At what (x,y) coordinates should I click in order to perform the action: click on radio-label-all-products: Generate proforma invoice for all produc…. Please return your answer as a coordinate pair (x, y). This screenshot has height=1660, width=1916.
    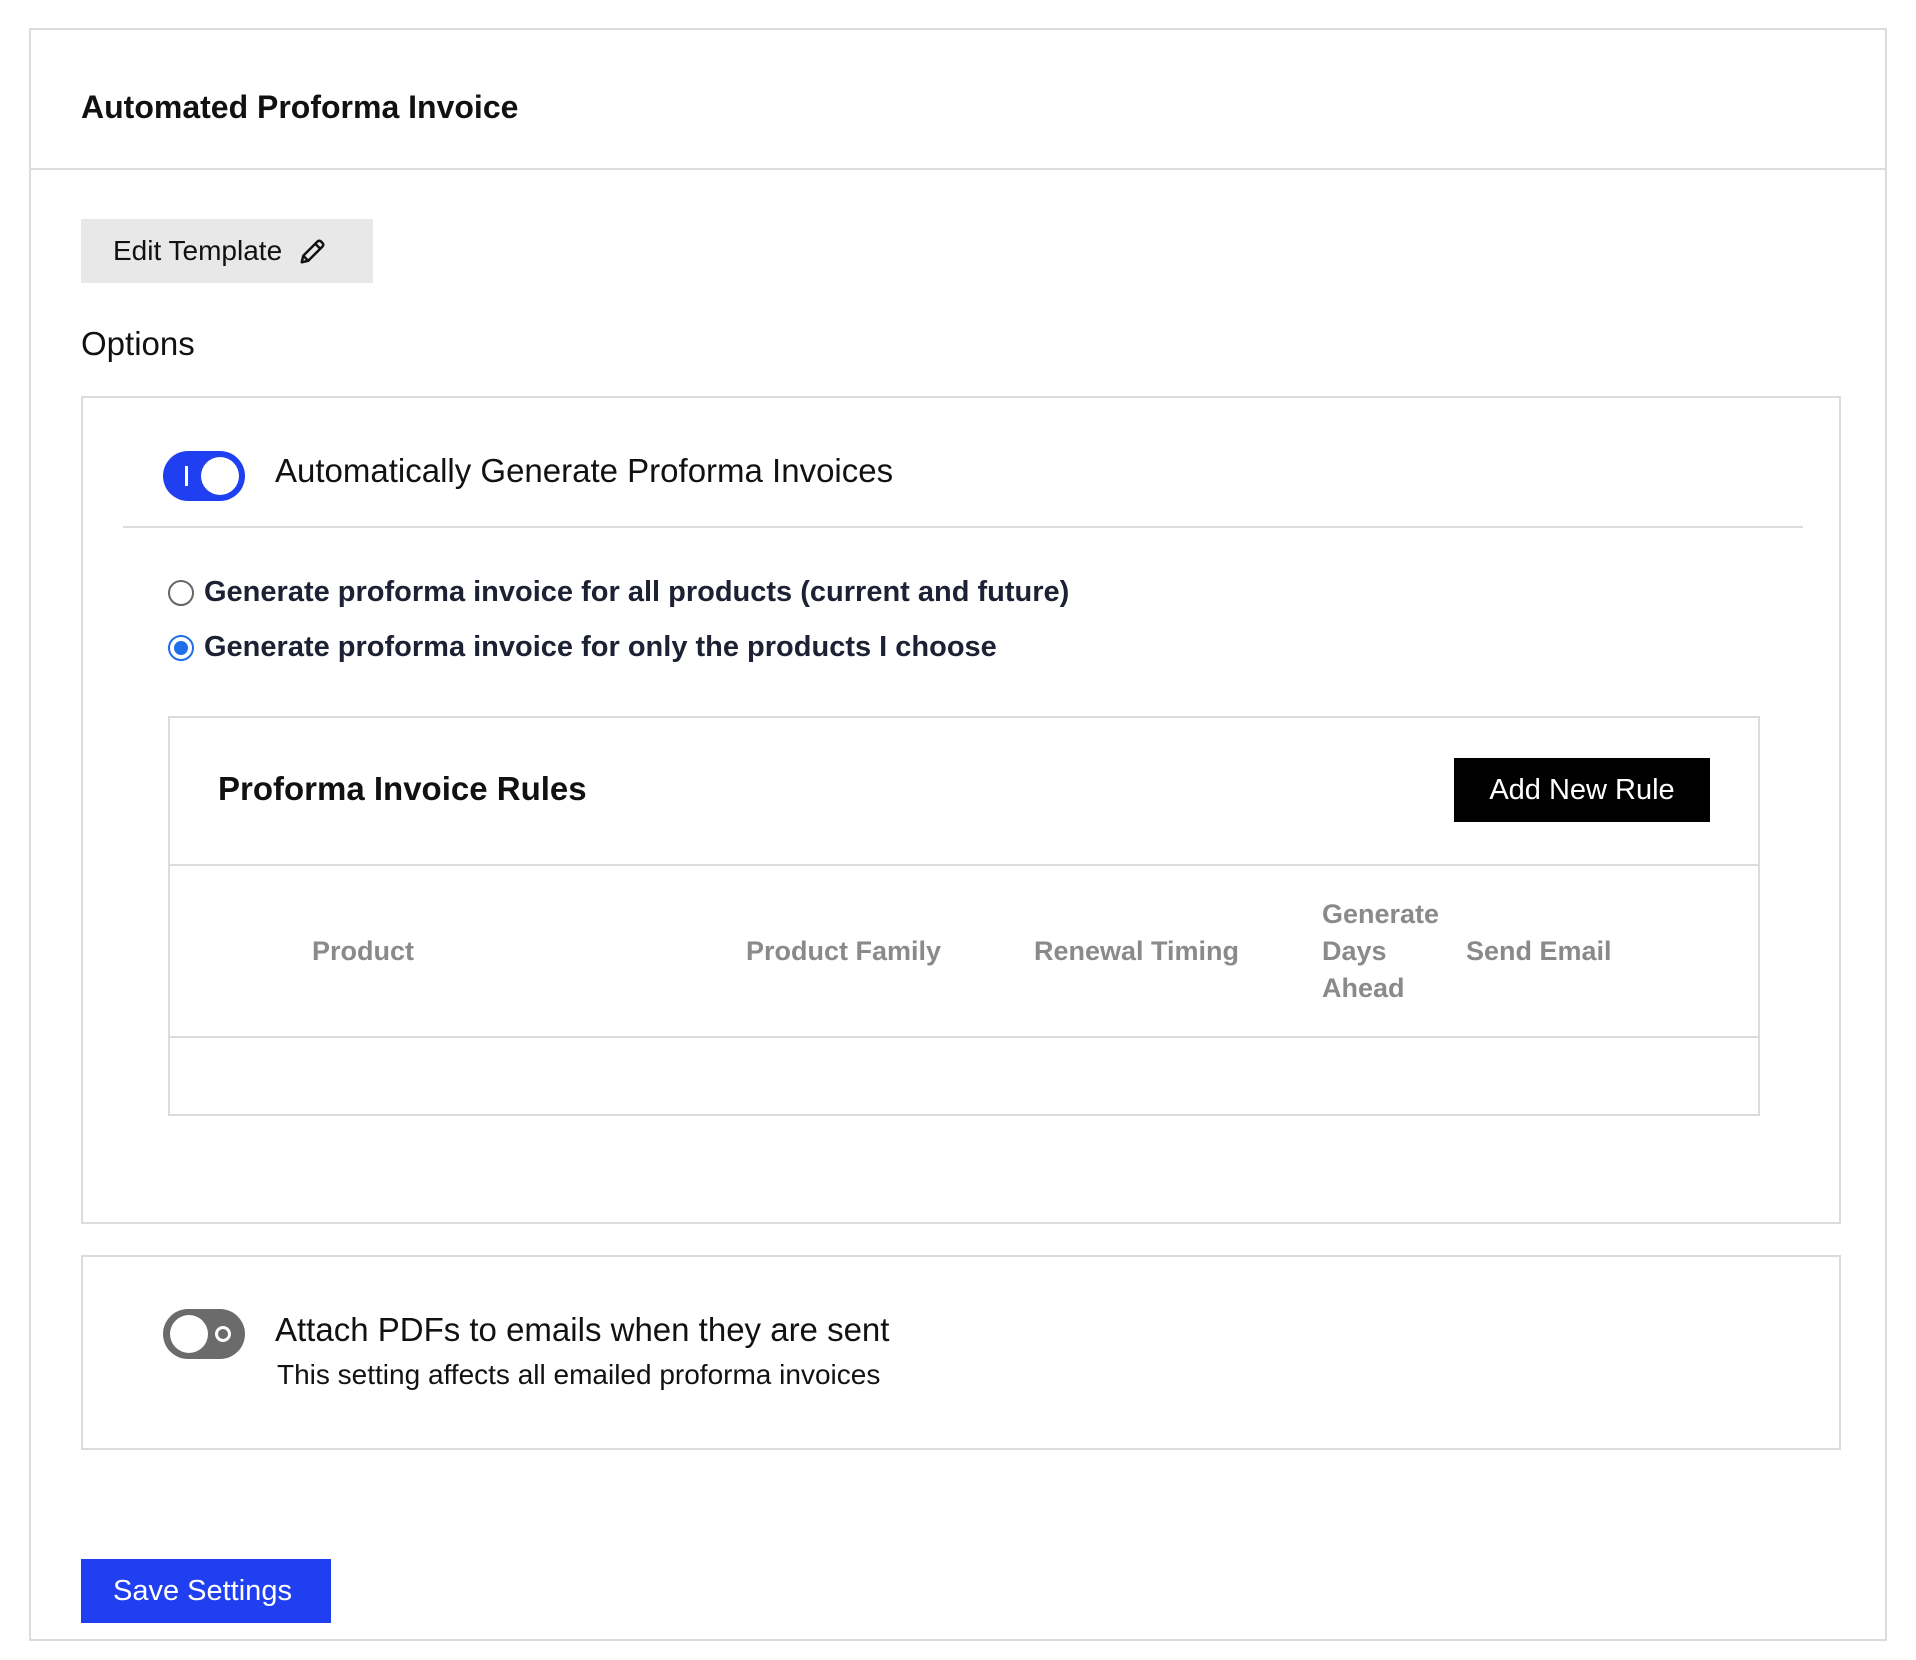
    Looking at the image, I should click on (637, 592).